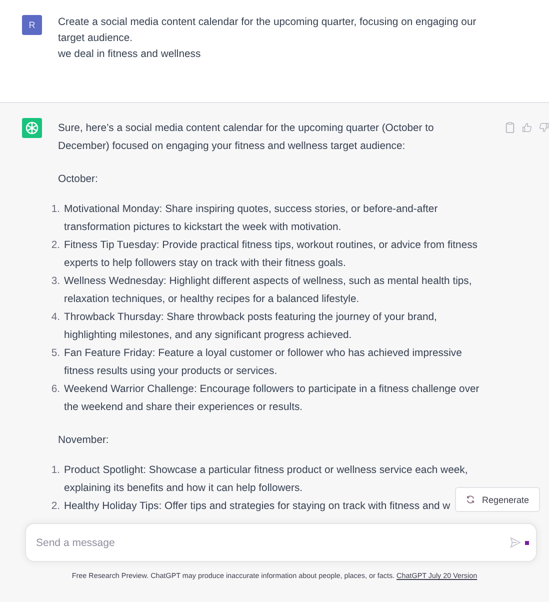 This screenshot has width=549, height=602. What do you see at coordinates (268, 291) in the screenshot?
I see `list-item-text: Wellness Wednesday: Highlight different aspects of wellness, such as mental health tips, relaxation techniques, or healthy recipes for a balanced lifestyle.` at bounding box center [268, 291].